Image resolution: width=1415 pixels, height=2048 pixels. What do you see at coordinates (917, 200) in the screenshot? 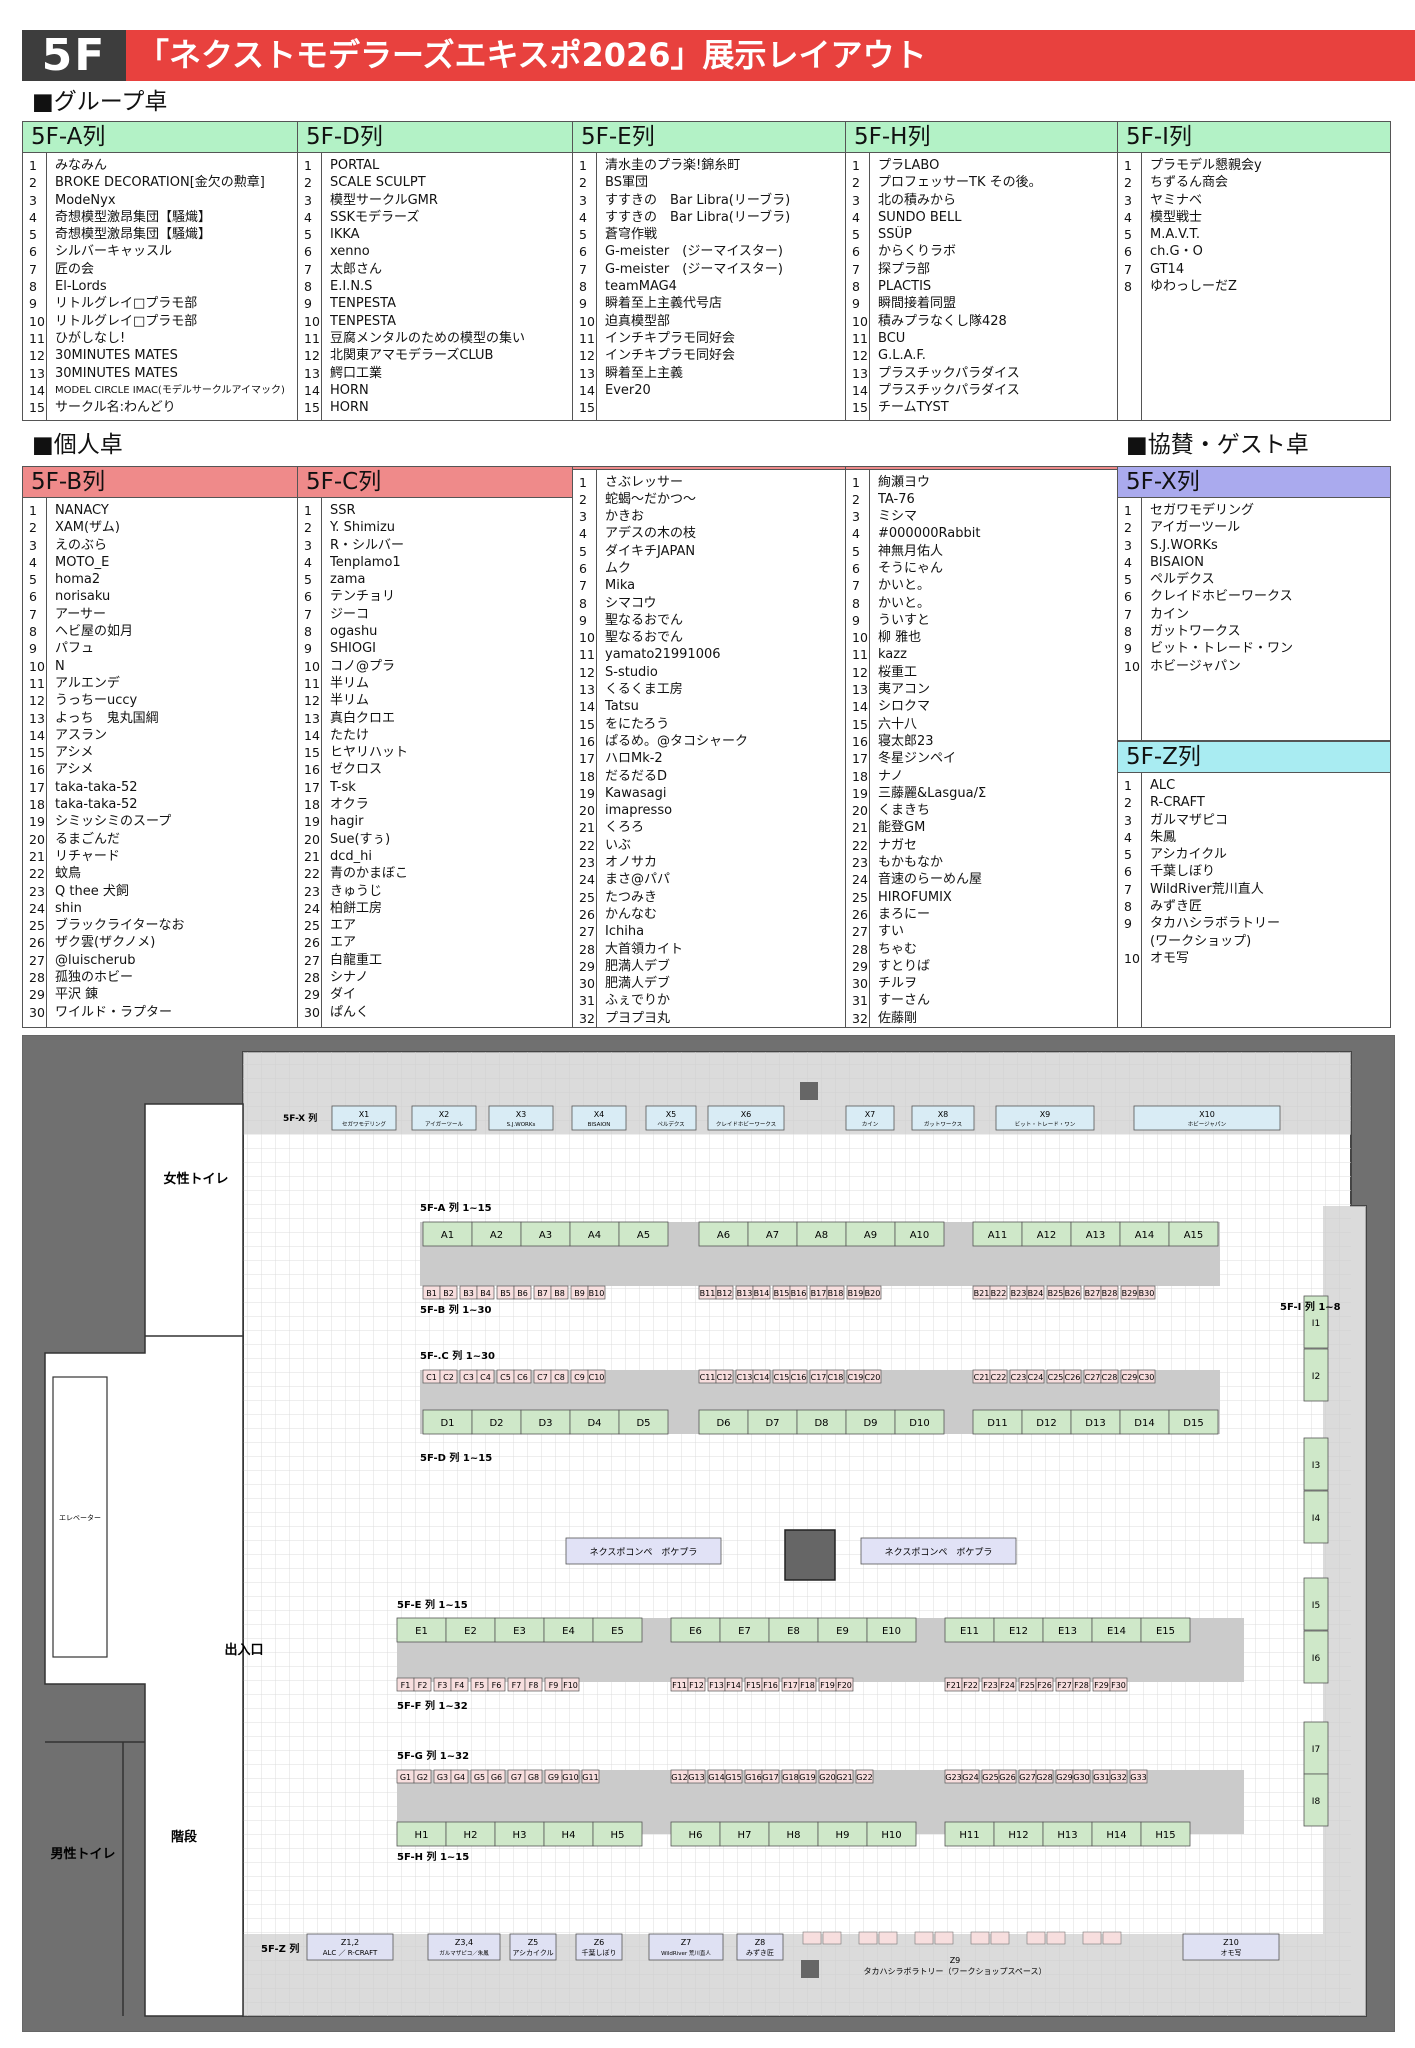
I see `list-item: 北の積みから` at bounding box center [917, 200].